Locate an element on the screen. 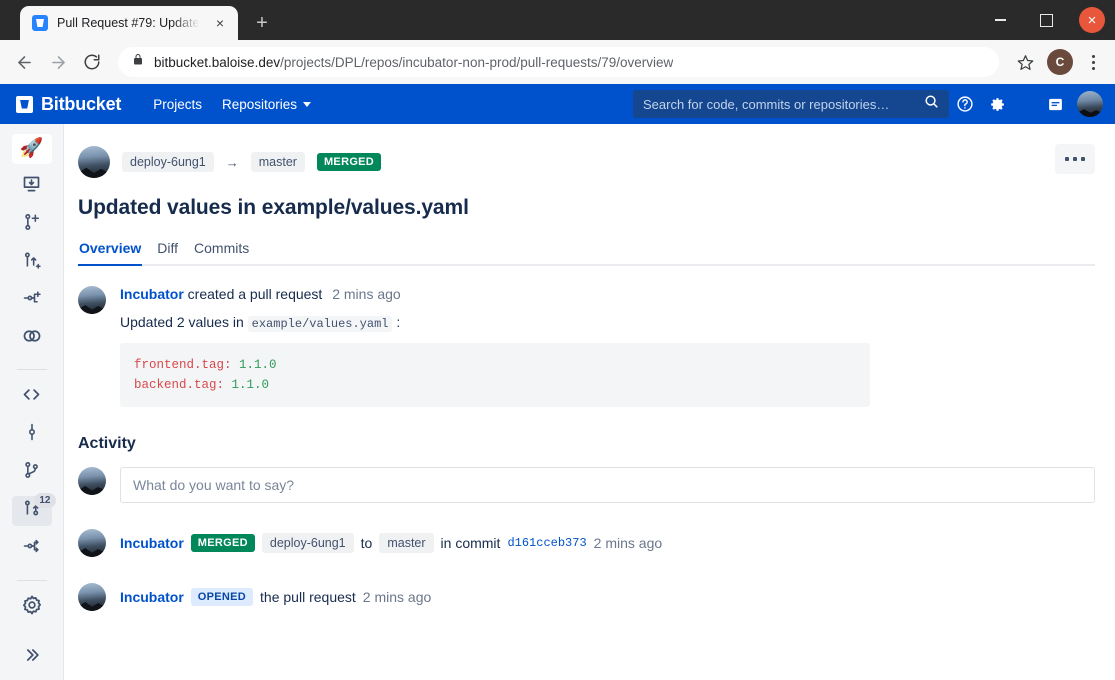 The height and width of the screenshot is (680, 1115). activity-commit-hash: d161cceb373 is located at coordinates (546, 543).